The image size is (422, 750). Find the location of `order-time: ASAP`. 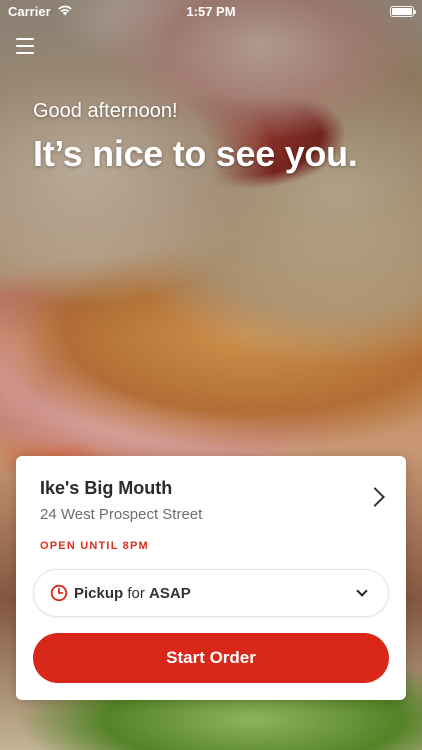

order-time: ASAP is located at coordinates (170, 593).